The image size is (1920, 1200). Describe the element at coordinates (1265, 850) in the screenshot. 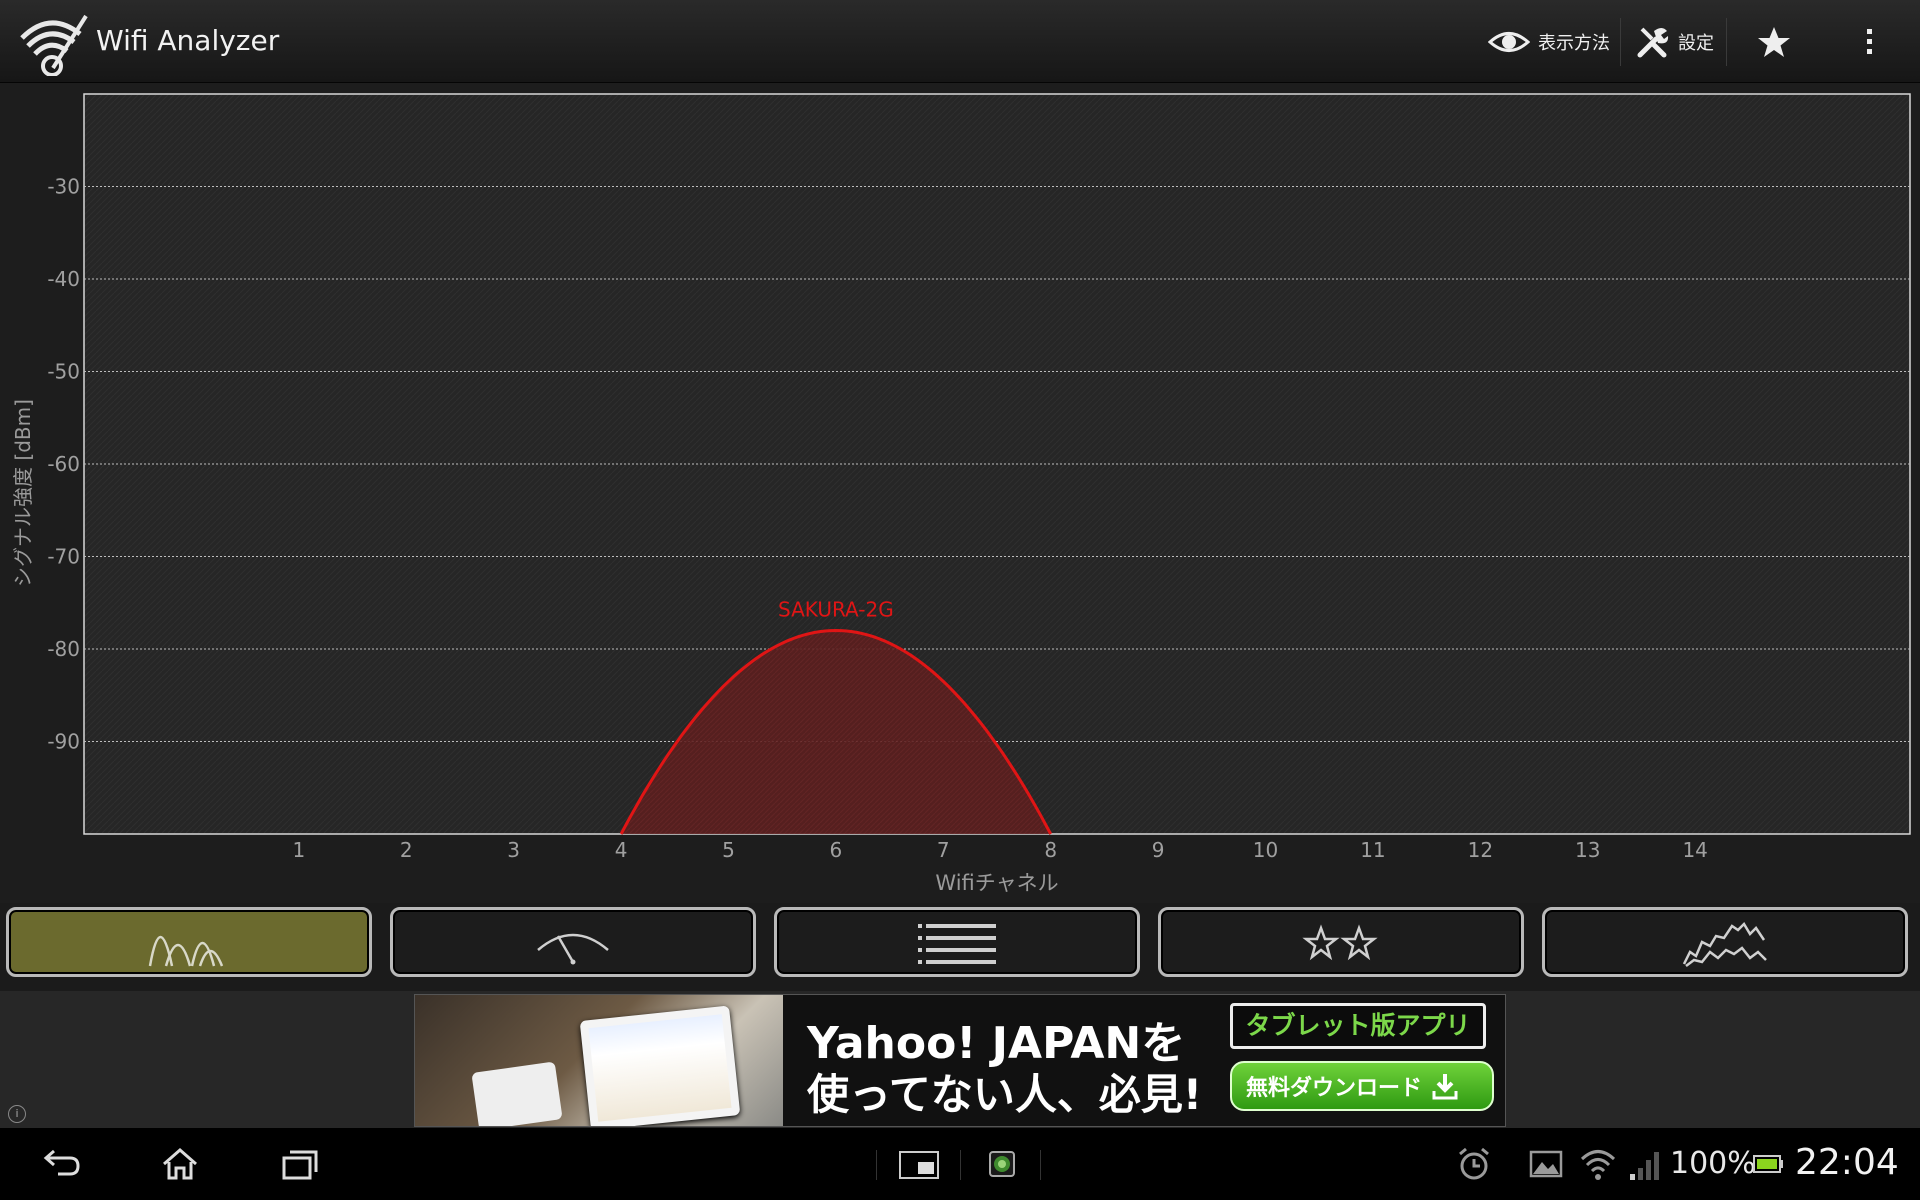

I see `x-tick-label: 10` at that location.